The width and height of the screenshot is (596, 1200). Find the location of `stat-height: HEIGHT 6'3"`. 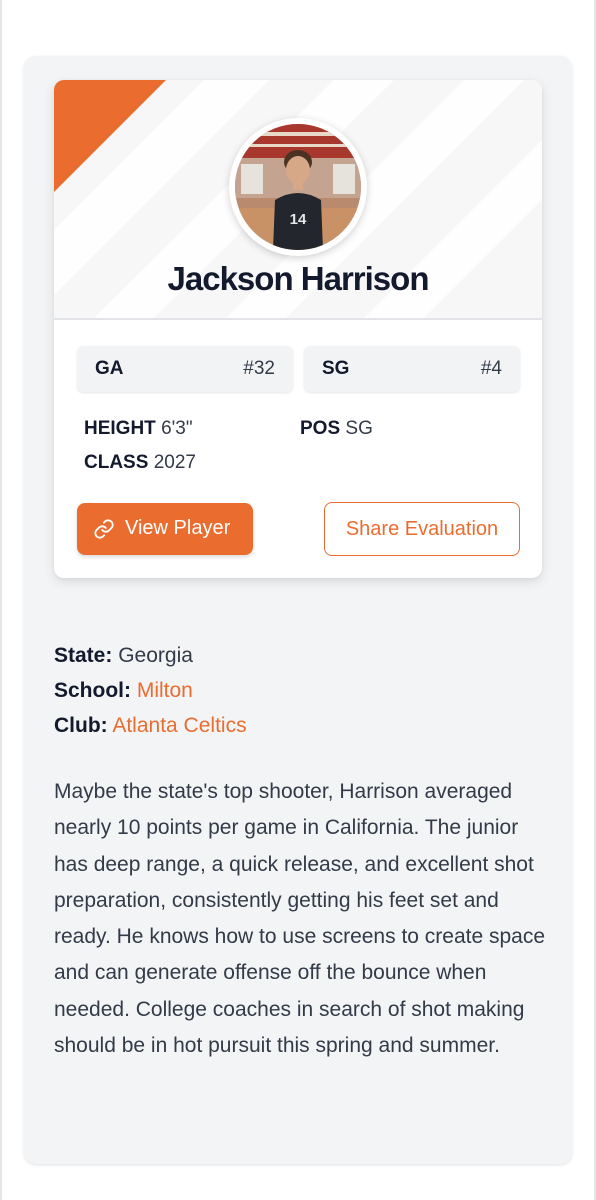

stat-height: HEIGHT 6'3" is located at coordinates (138, 429).